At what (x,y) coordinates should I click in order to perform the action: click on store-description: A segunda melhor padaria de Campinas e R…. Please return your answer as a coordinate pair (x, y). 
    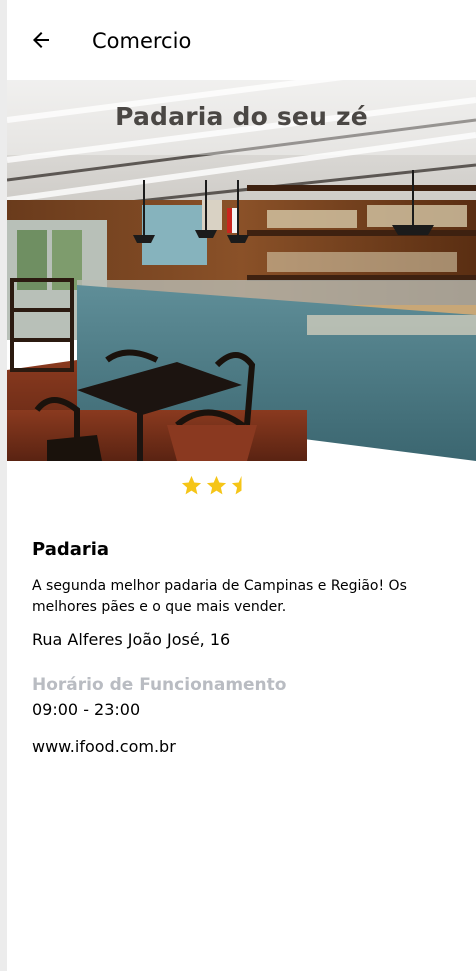
    Looking at the image, I should click on (219, 596).